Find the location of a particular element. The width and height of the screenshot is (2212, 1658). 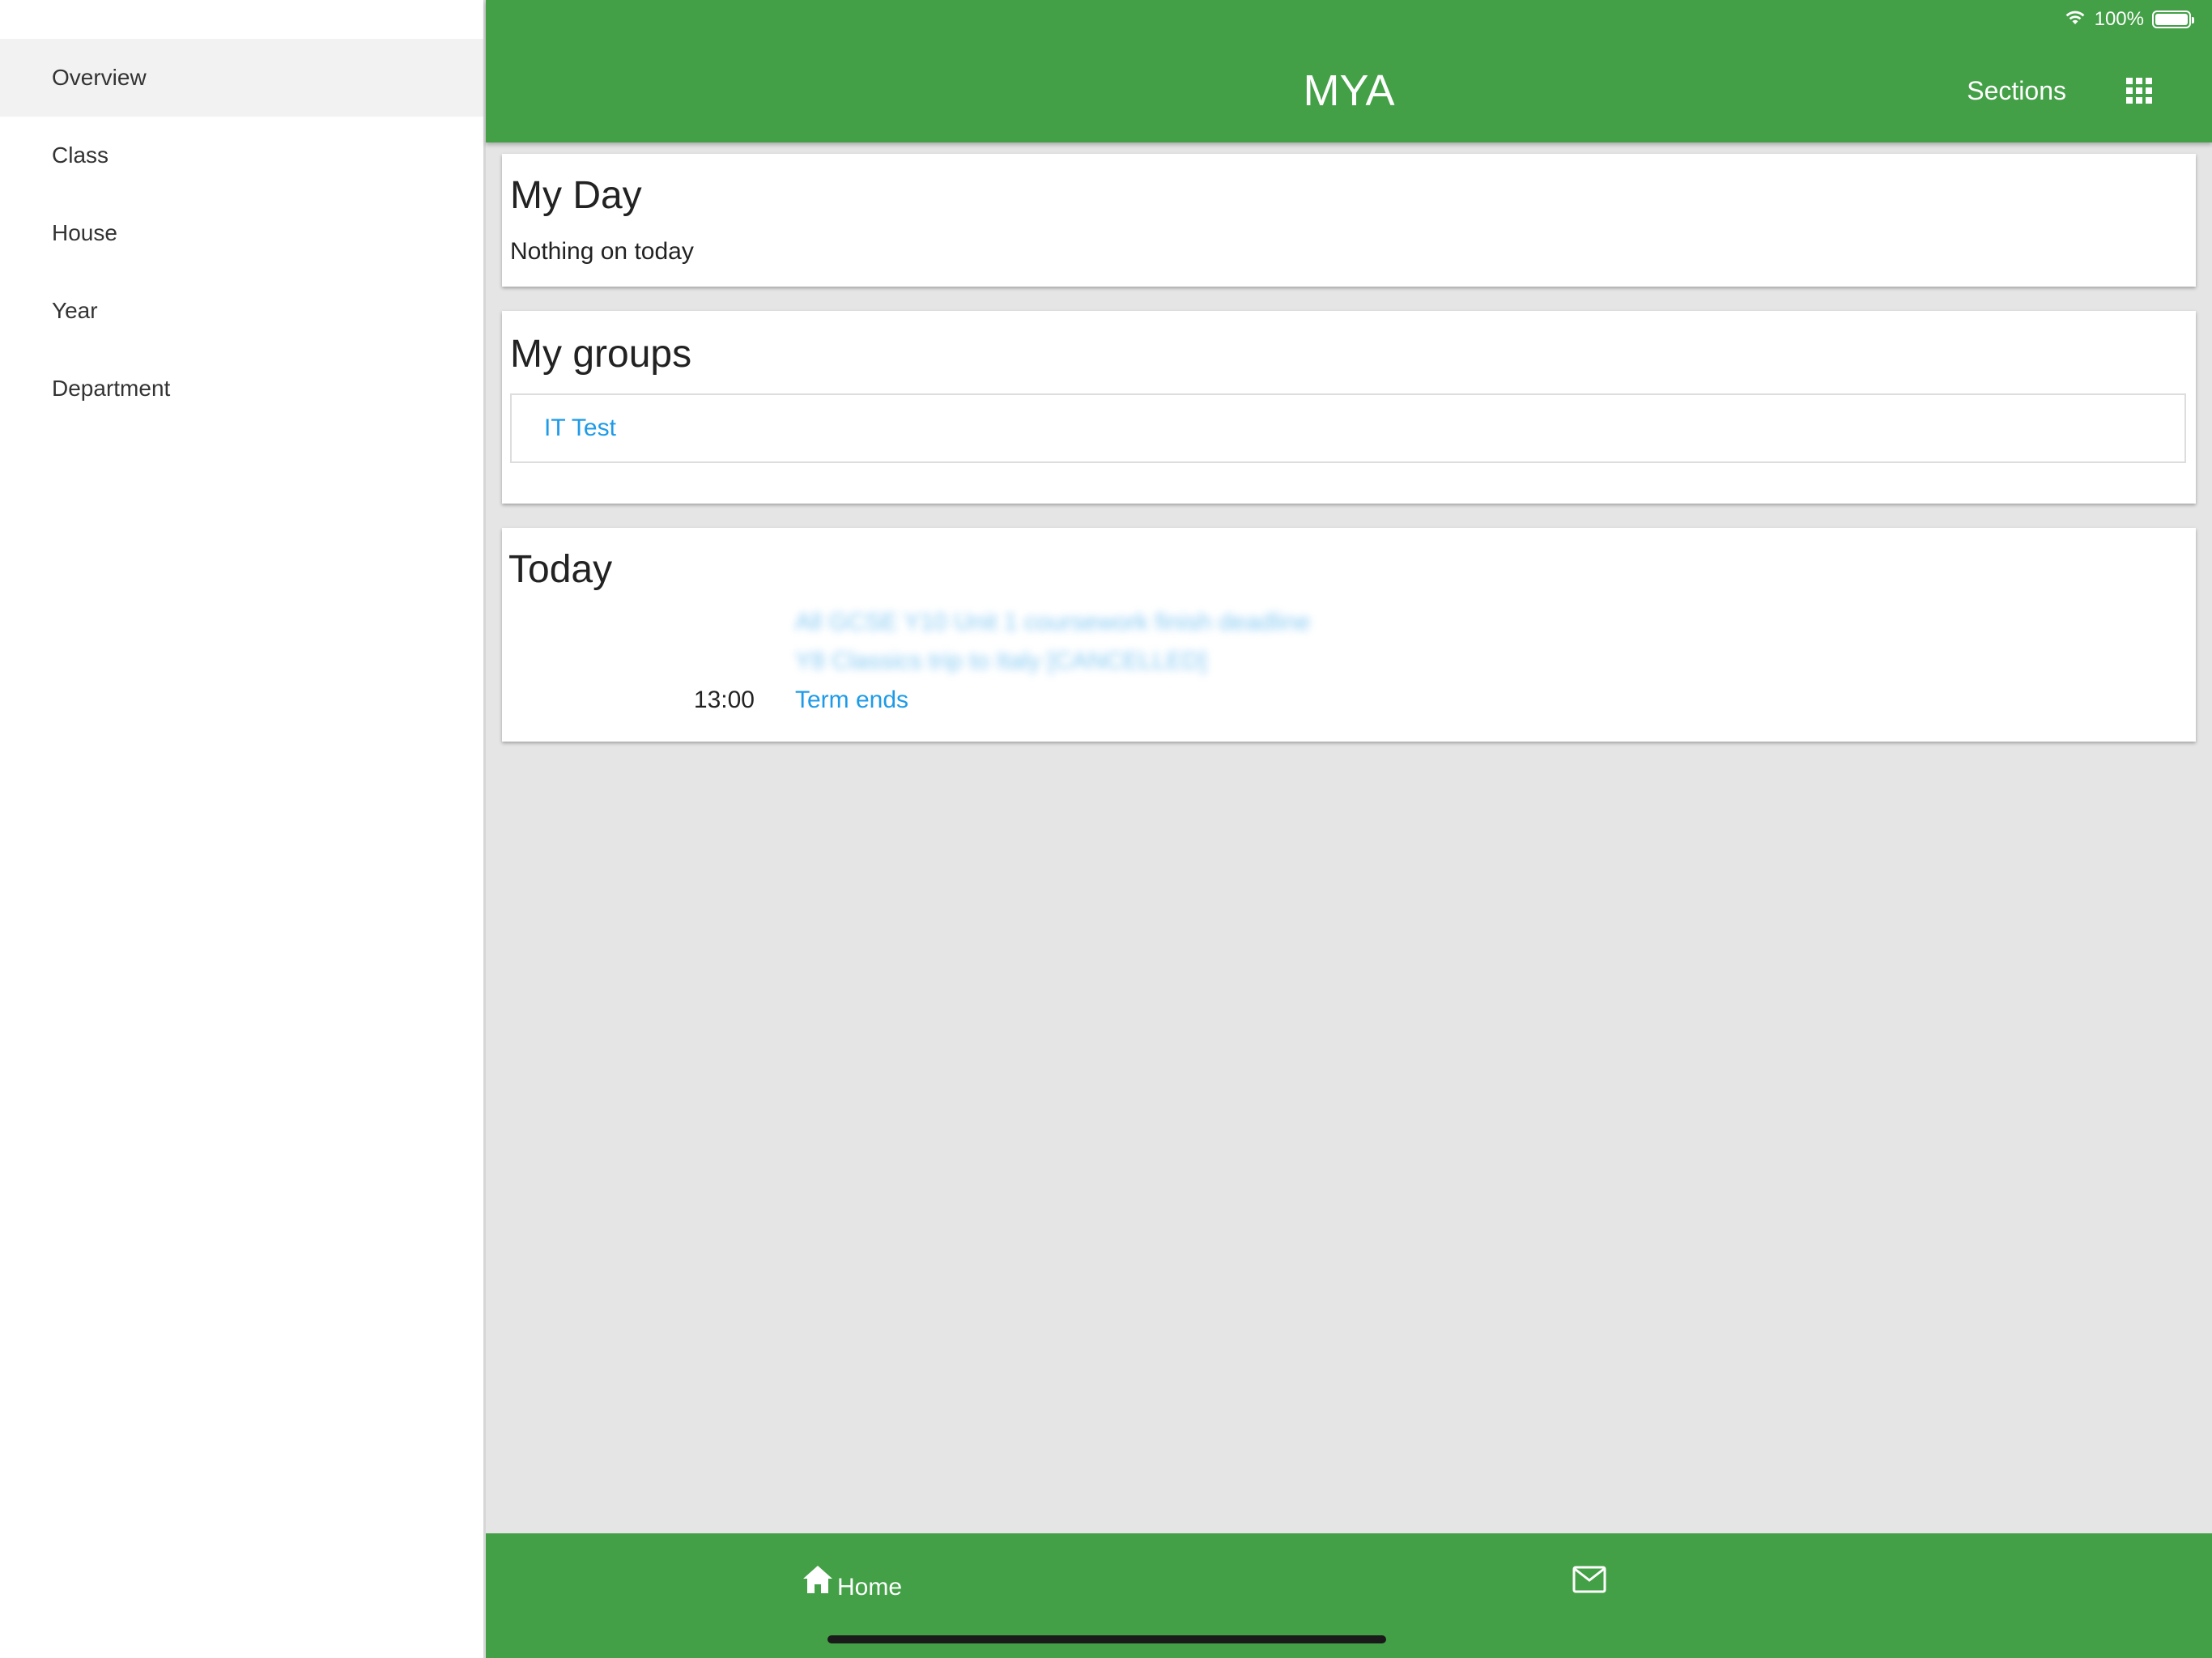

app-header: 100% MYA Sections is located at coordinates (1349, 71).